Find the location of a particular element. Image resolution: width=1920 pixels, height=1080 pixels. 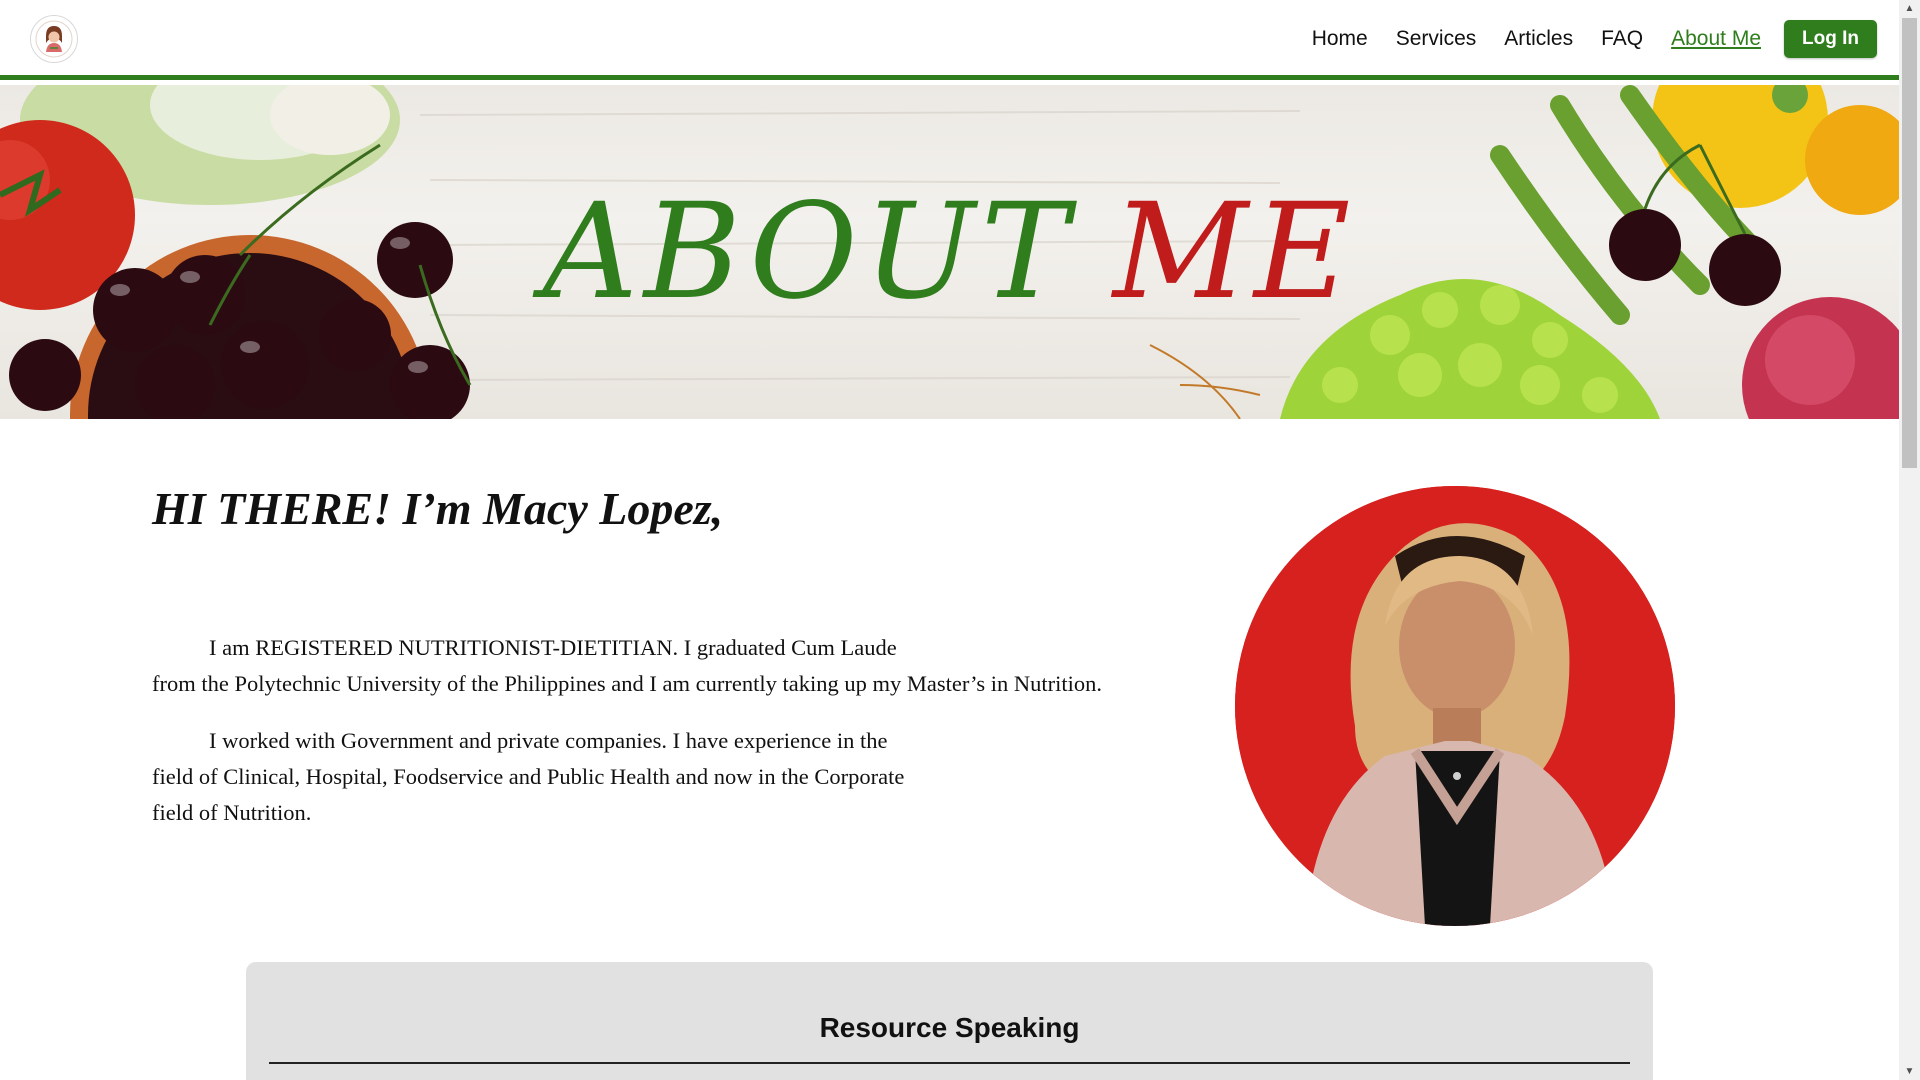

bio-p2-line3: field of Nutrition. is located at coordinates (232, 812).